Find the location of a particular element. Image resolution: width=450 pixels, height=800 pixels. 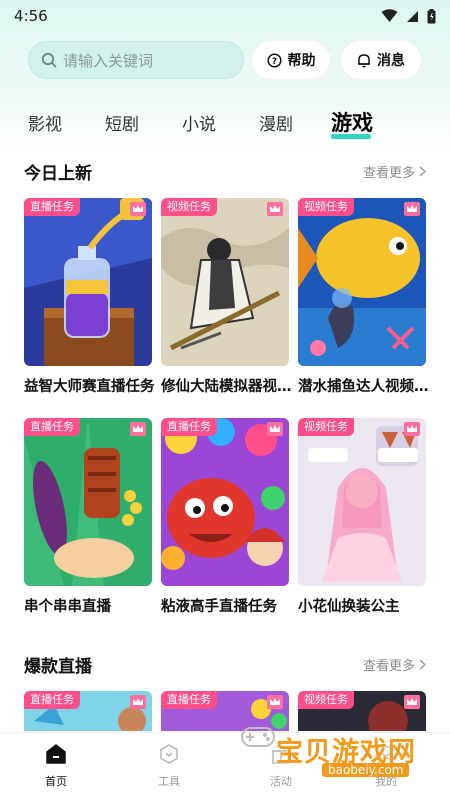

game-title: 益智大师赛直播任务 is located at coordinates (89, 387).